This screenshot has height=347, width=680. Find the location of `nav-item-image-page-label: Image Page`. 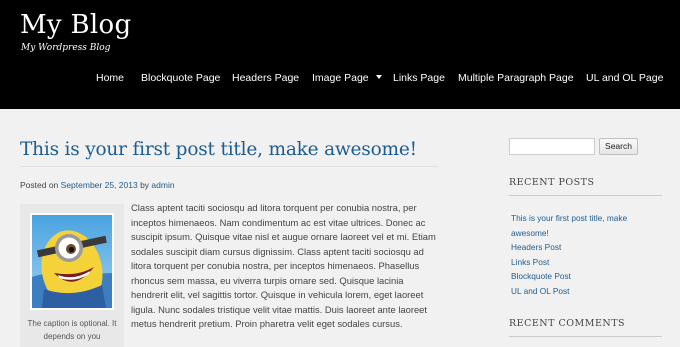

nav-item-image-page-label: Image Page is located at coordinates (340, 78).